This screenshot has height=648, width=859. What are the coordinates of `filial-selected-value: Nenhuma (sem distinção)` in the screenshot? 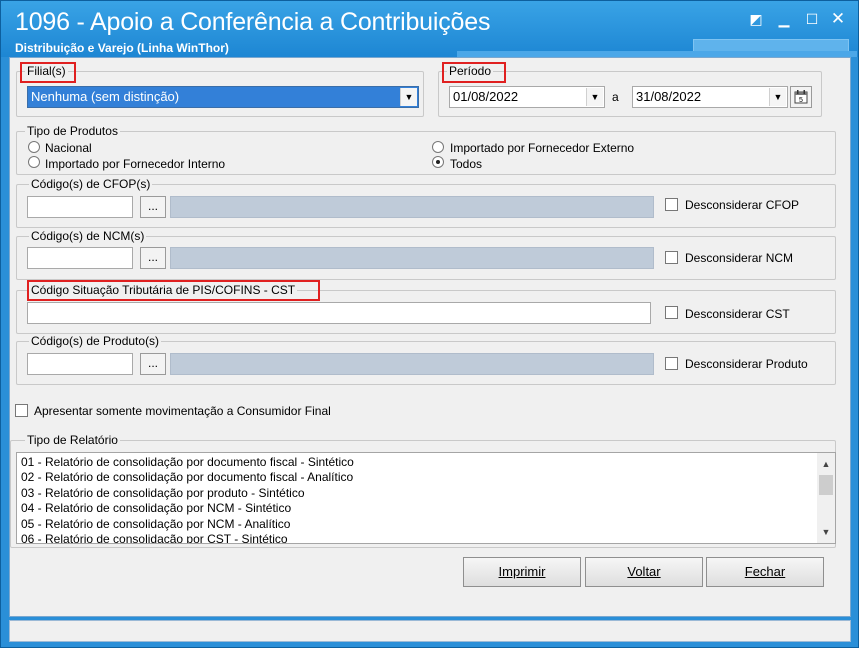 It's located at (105, 96).